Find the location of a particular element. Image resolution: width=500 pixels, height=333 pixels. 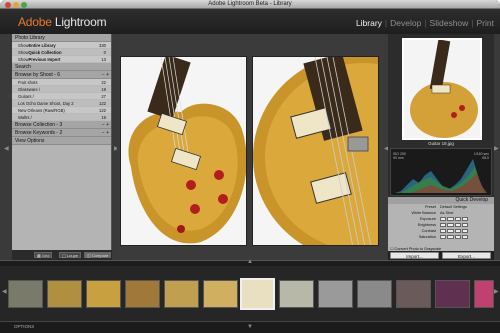

navigator-image is located at coordinates (442, 89).